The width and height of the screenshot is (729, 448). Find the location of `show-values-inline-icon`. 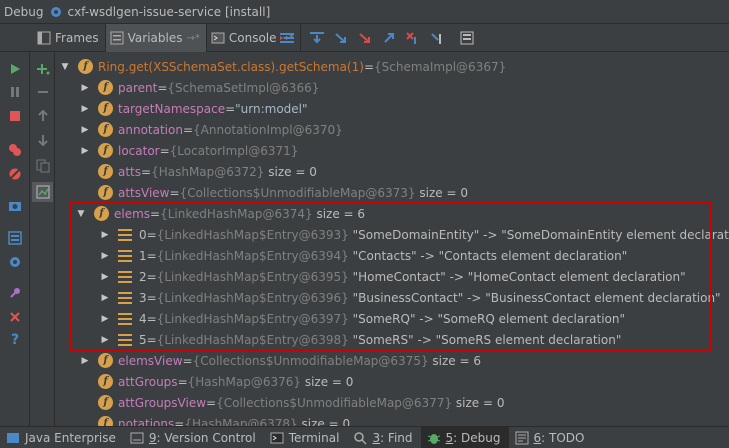

show-values-inline-icon is located at coordinates (42, 192).